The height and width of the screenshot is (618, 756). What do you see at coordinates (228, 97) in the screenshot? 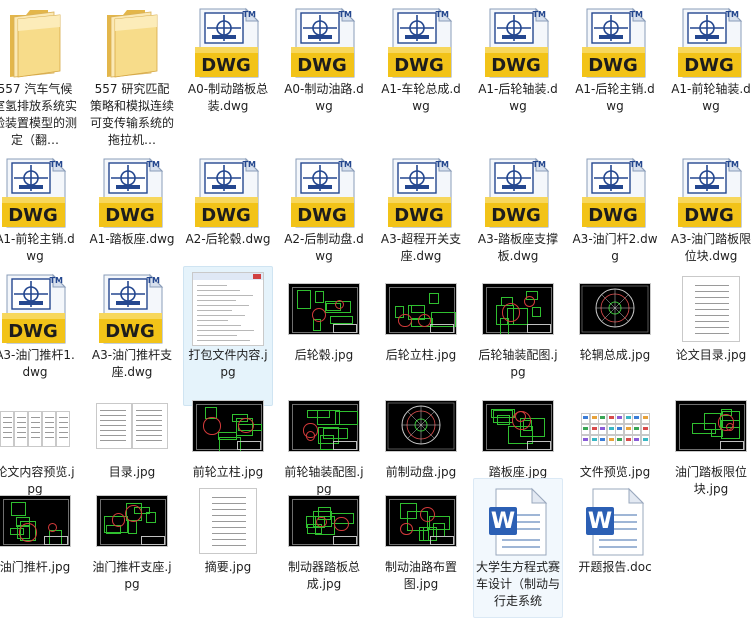
I see `file-name: A0-制动踏板总装.dwg` at bounding box center [228, 97].